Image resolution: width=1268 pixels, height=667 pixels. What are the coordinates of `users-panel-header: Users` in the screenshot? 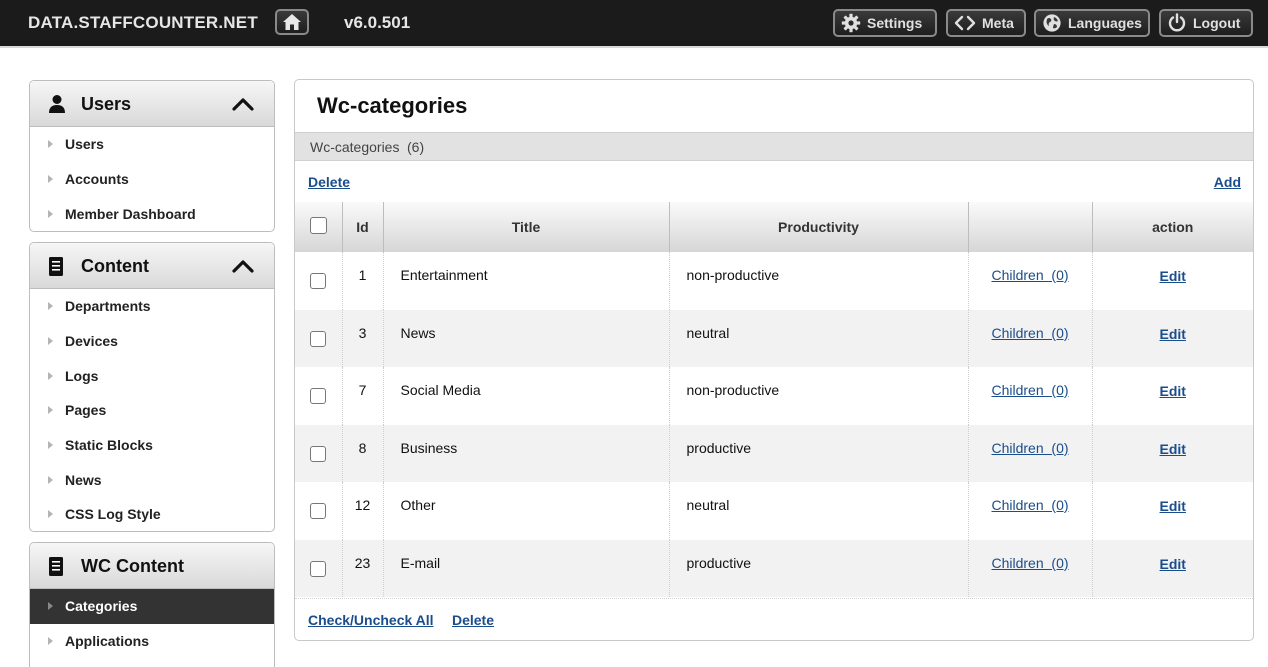 It's located at (152, 104).